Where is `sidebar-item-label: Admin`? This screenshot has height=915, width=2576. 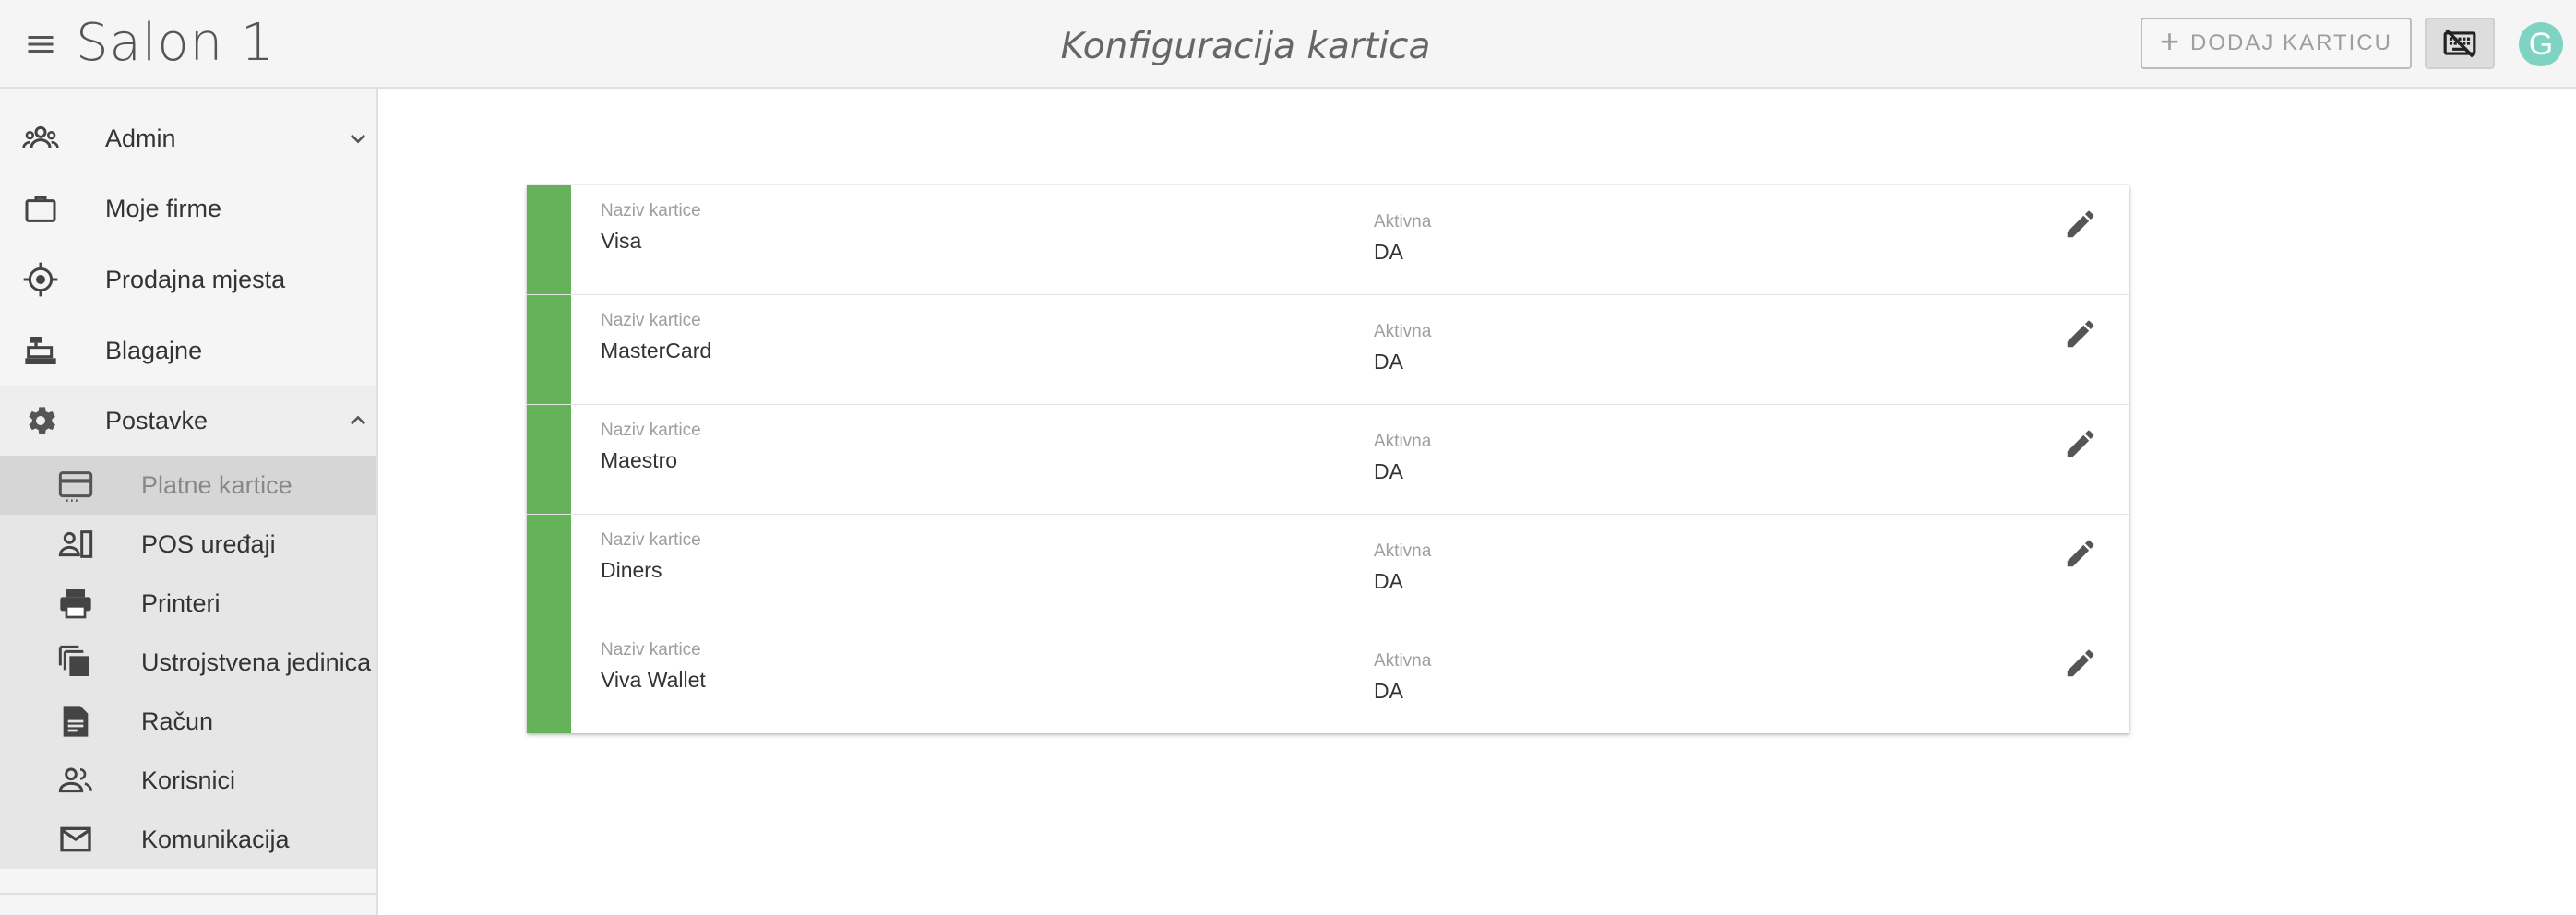
sidebar-item-label: Admin is located at coordinates (140, 138).